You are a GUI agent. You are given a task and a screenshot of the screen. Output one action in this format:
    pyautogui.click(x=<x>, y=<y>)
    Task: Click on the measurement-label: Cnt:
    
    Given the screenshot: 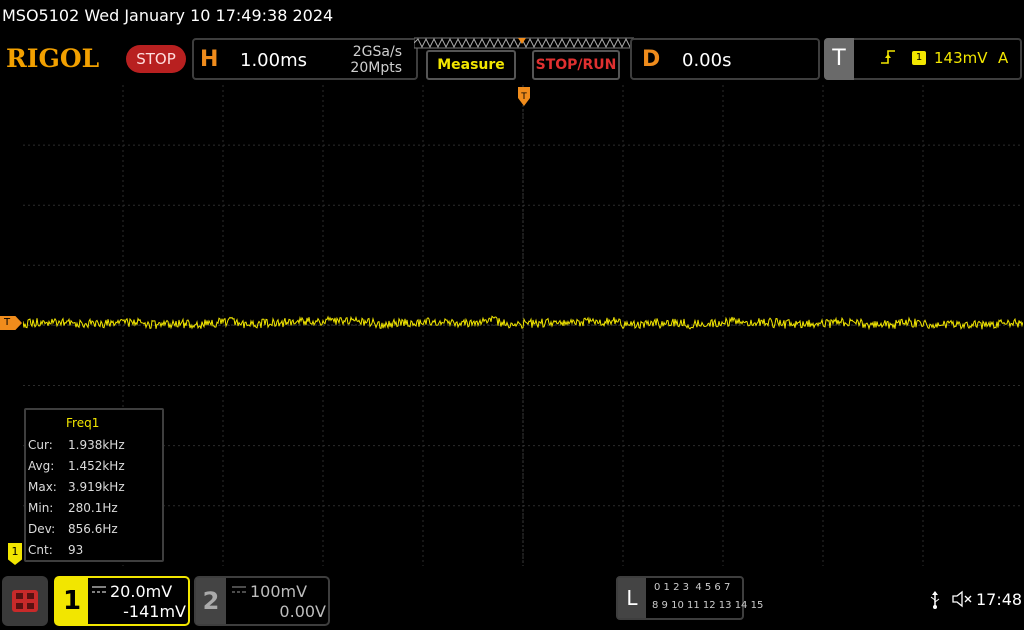 What is the action you would take?
    pyautogui.click(x=40, y=550)
    